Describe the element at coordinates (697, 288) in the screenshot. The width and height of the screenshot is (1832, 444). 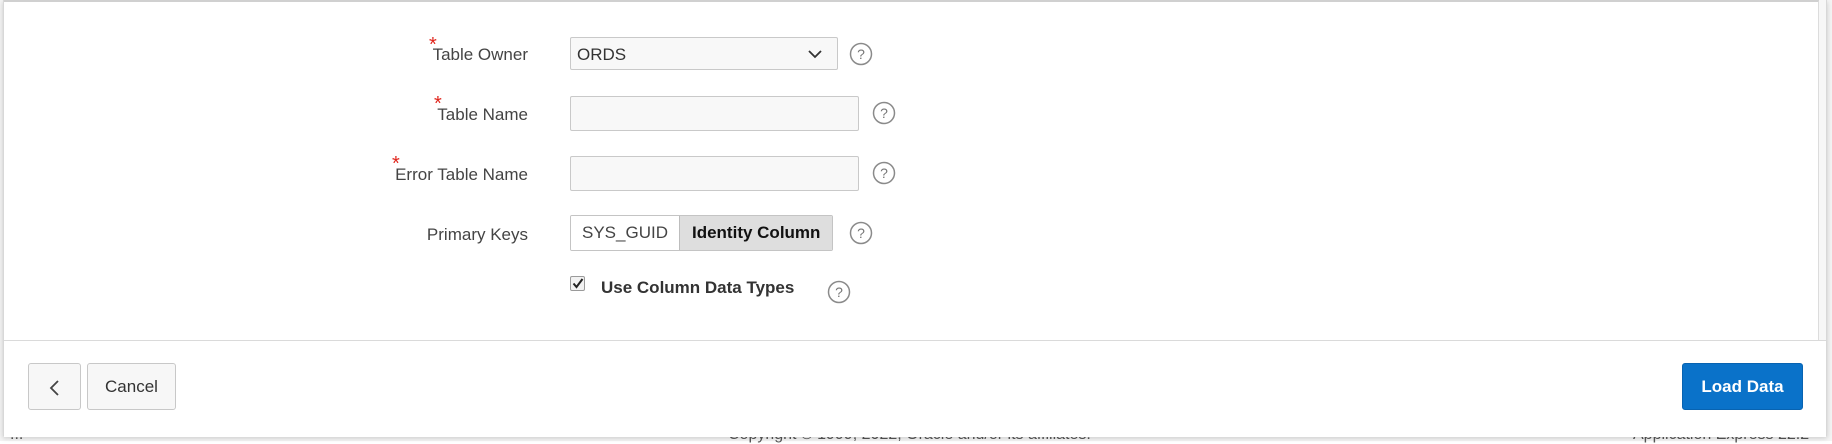
I see `use-column-data-types-label: Use Column Data Types` at that location.